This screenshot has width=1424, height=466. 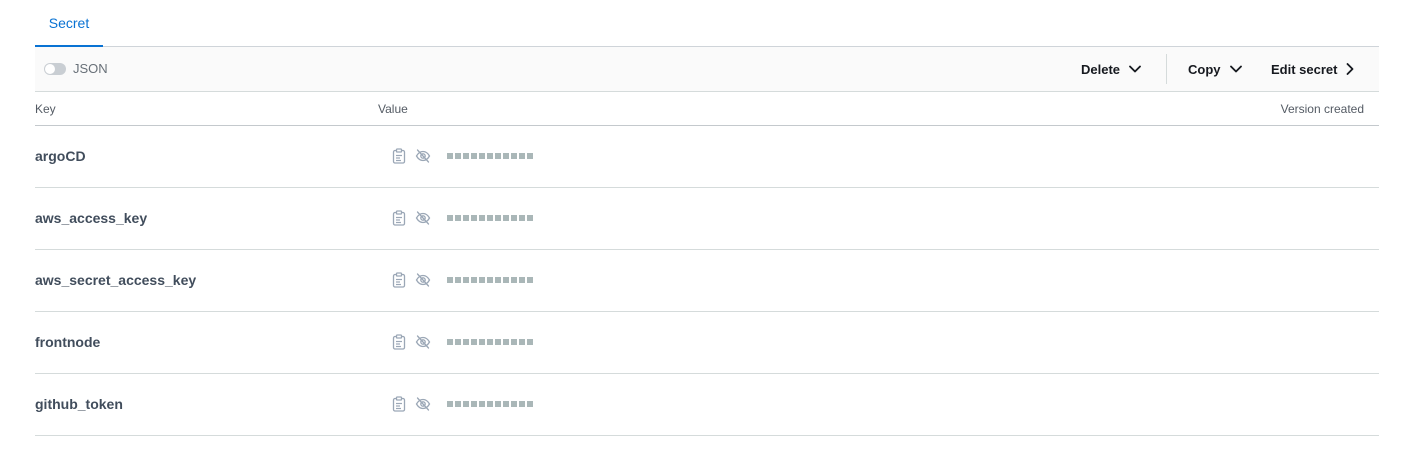 I want to click on column-header-key: Key, so click(x=45, y=109).